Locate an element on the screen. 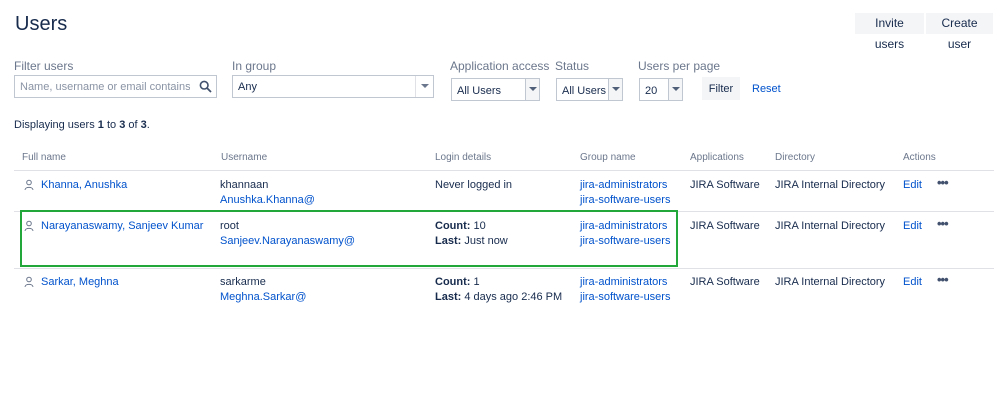 Image resolution: width=998 pixels, height=406 pixels. user-full-name-link: Khanna, Anushka is located at coordinates (84, 185).